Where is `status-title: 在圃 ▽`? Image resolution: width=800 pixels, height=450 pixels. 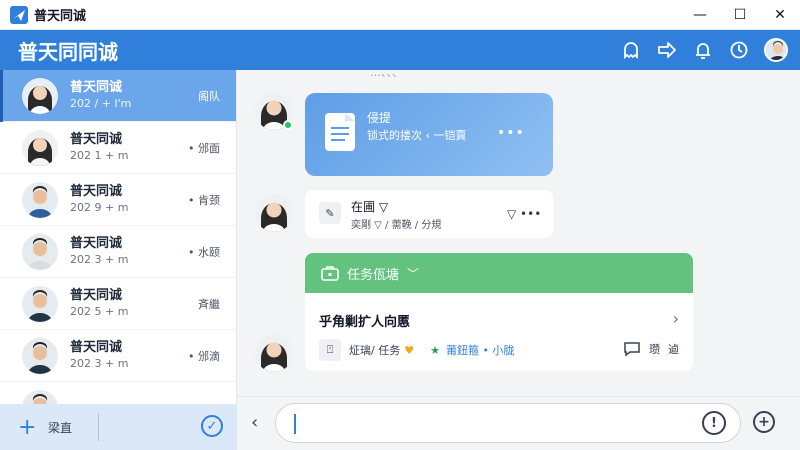 status-title: 在圃 ▽ is located at coordinates (370, 207).